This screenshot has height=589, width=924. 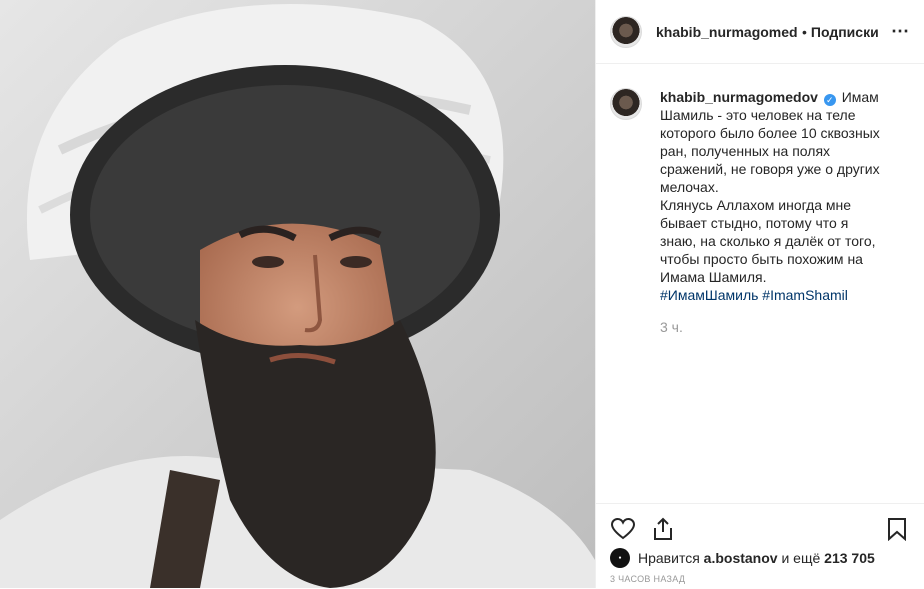 I want to click on verified-badge-icon: ✓, so click(x=829, y=100).